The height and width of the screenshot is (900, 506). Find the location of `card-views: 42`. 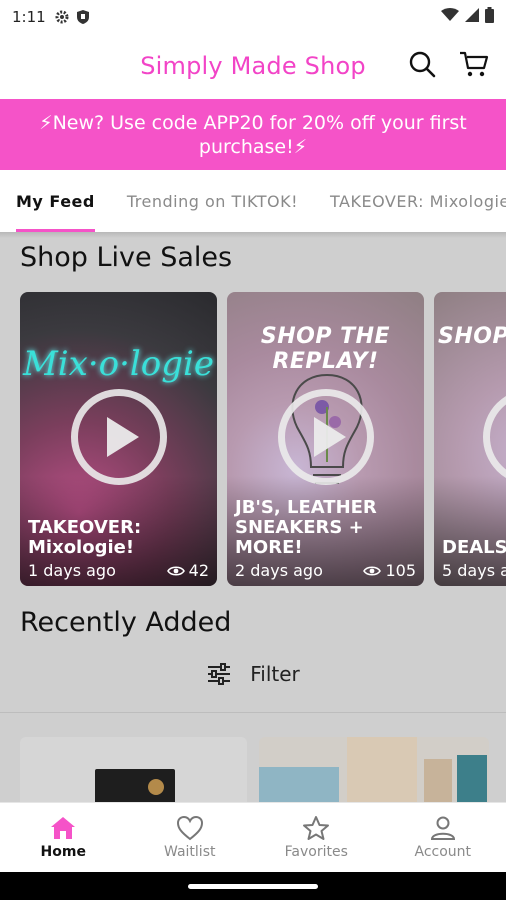

card-views: 42 is located at coordinates (187, 570).